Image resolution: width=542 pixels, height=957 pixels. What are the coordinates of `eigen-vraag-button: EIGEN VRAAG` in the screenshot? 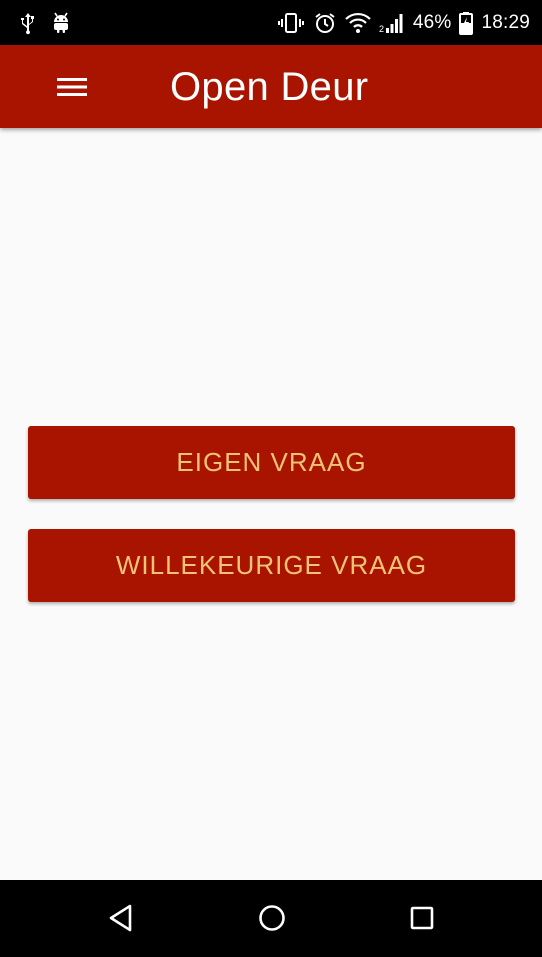 It's located at (271, 462).